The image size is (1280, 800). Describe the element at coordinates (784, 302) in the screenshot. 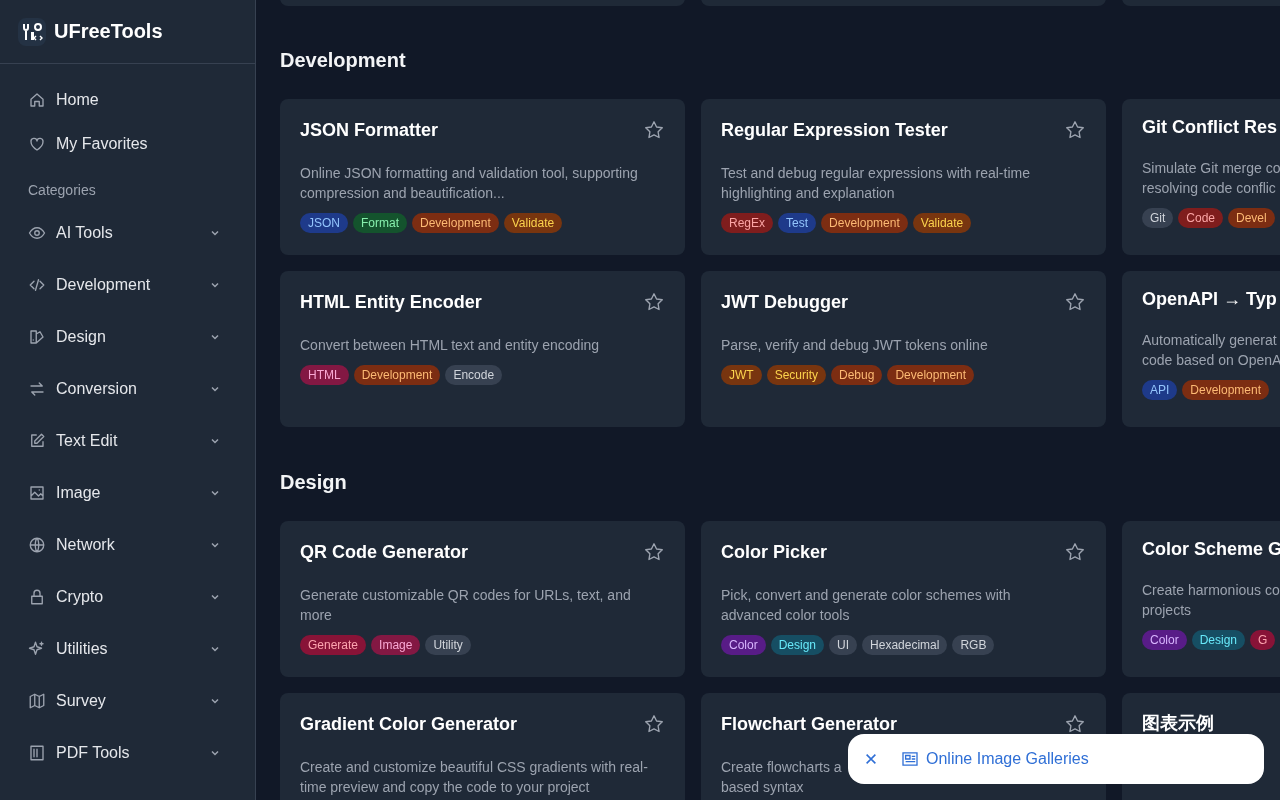

I see `tool-title: JWT Debugger` at that location.